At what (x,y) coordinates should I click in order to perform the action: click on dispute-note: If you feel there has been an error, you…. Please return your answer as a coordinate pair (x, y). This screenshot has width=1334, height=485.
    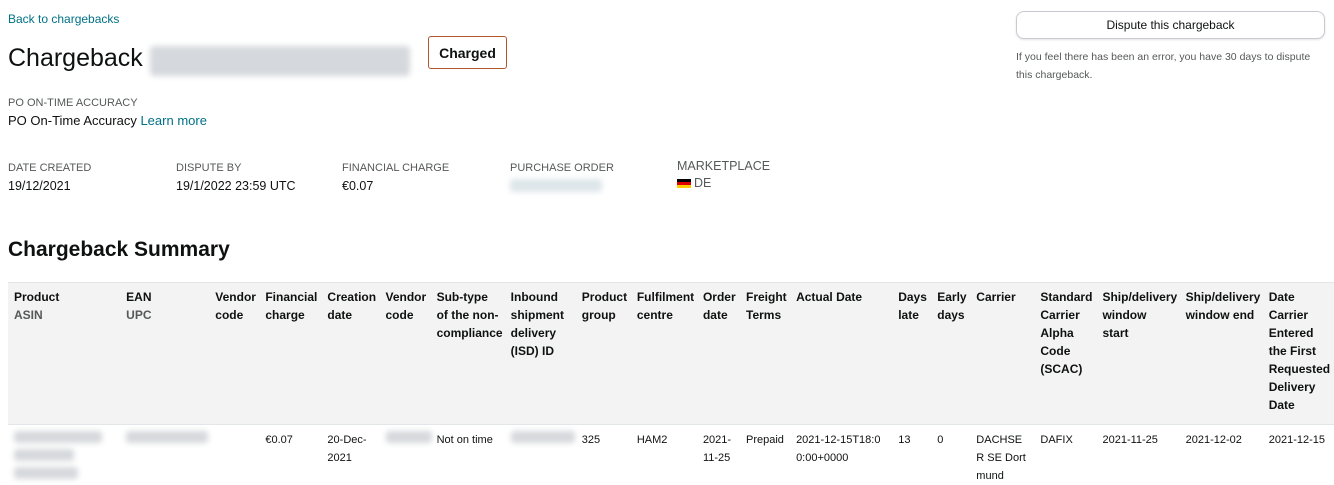
    Looking at the image, I should click on (1172, 66).